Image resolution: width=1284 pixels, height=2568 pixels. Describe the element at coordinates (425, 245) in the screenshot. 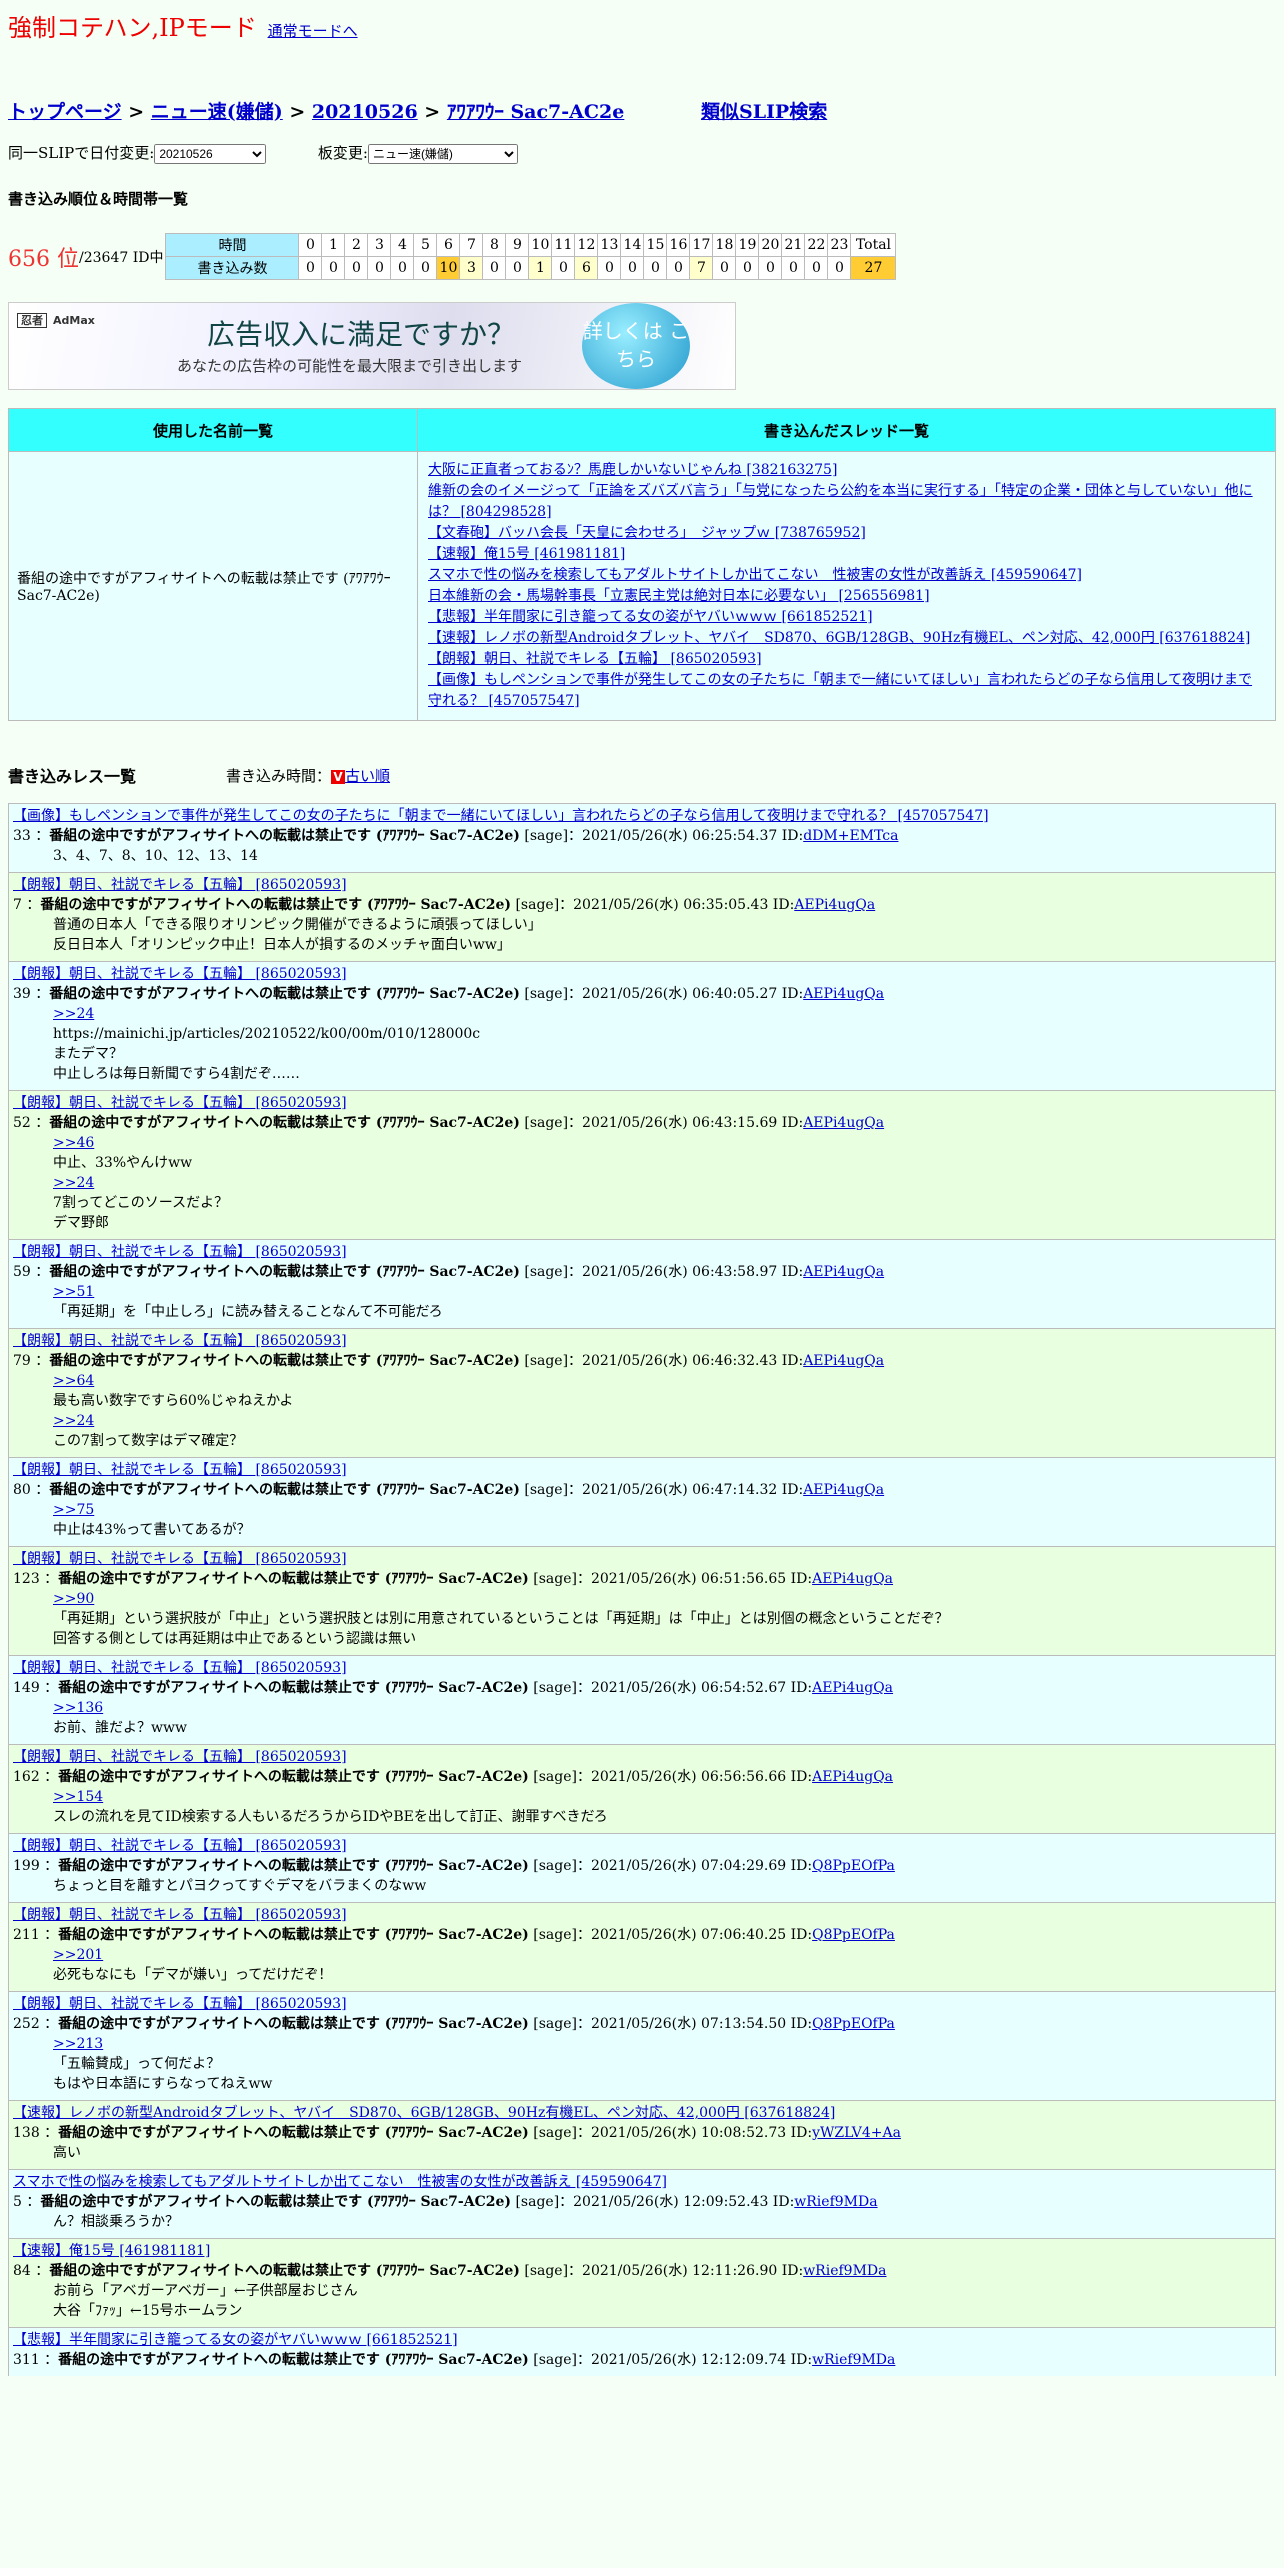

I see `hour-cell: 5` at that location.